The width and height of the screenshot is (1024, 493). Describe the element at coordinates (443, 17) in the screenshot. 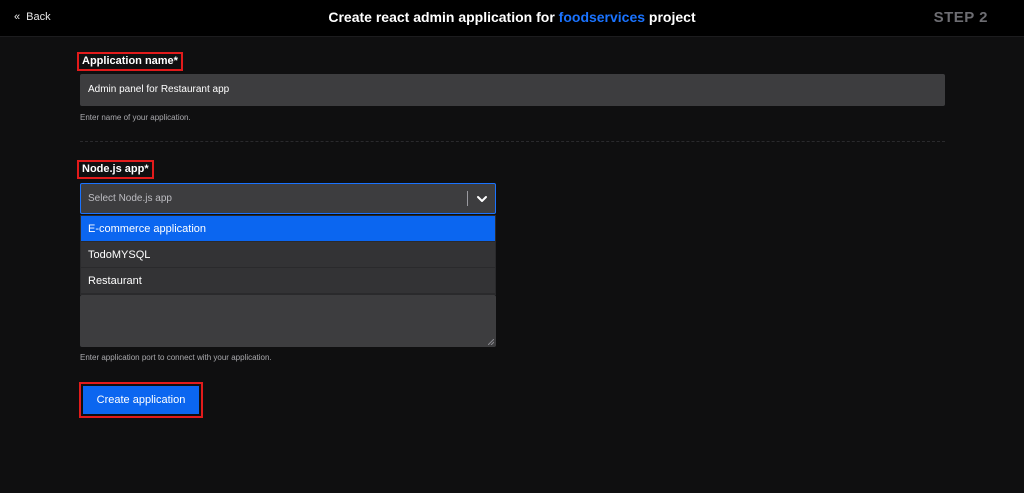

I see `title-prefix: Create react admin application for` at that location.